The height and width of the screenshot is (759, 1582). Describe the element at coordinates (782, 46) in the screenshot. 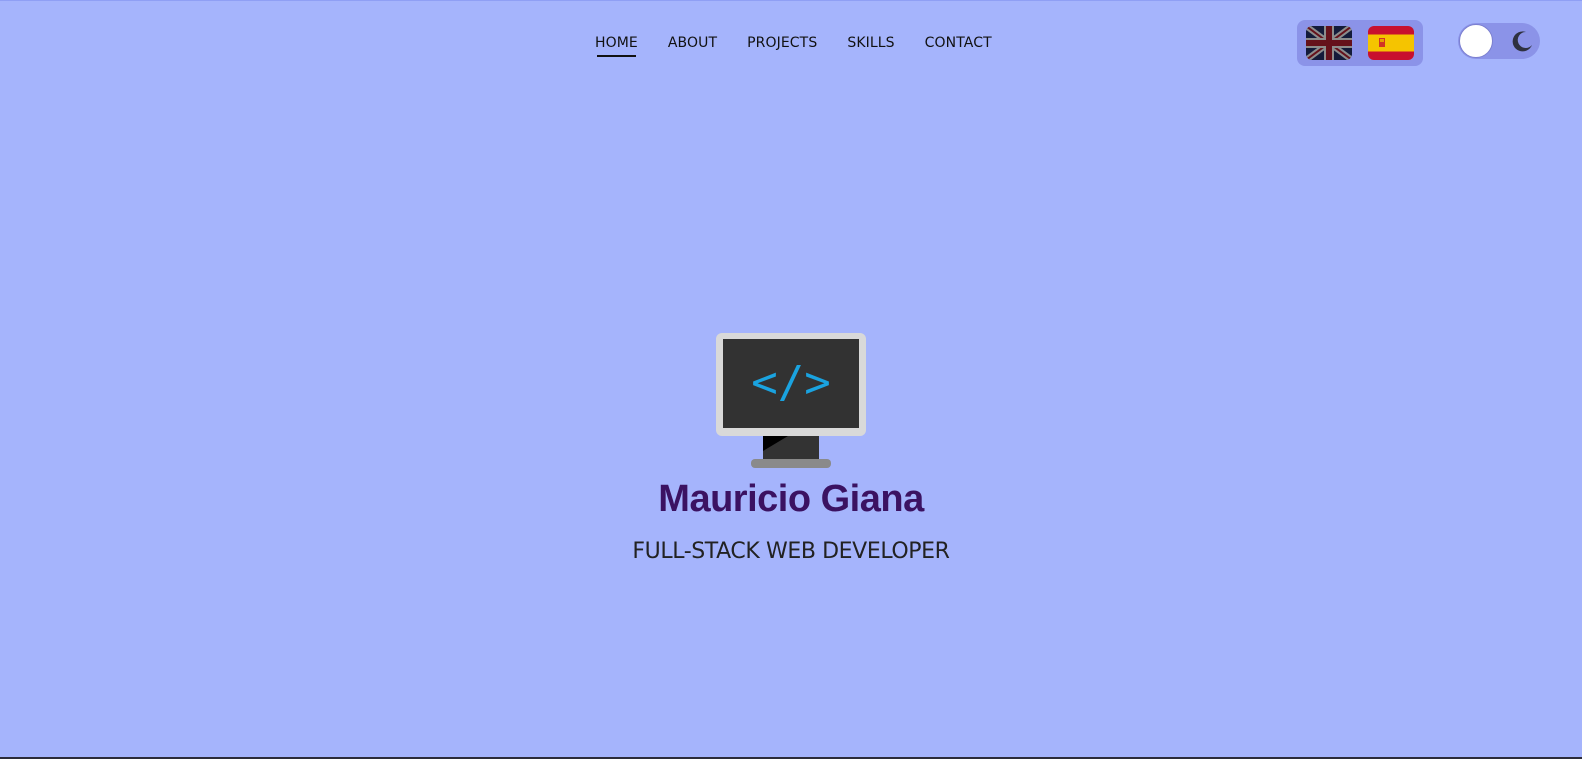

I see `nav-link-projects: PROJECTS` at that location.